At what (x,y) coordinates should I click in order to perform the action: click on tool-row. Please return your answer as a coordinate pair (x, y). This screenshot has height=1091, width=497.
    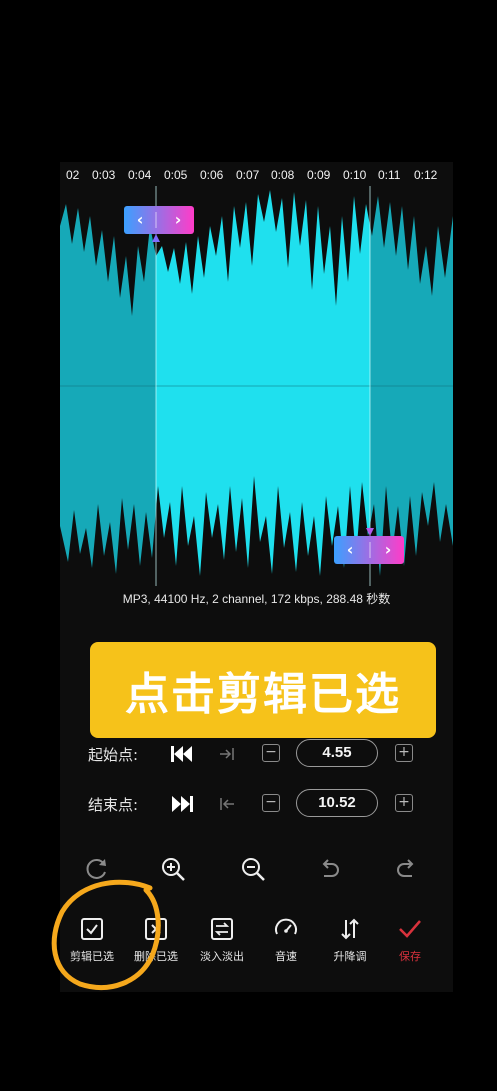
    Looking at the image, I should click on (256, 868).